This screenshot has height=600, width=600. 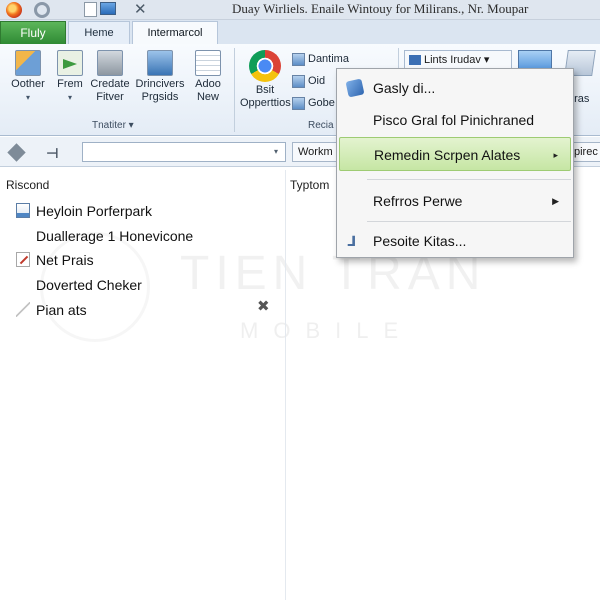 What do you see at coordinates (70, 77) in the screenshot?
I see `frem-button: Frem ▾` at bounding box center [70, 77].